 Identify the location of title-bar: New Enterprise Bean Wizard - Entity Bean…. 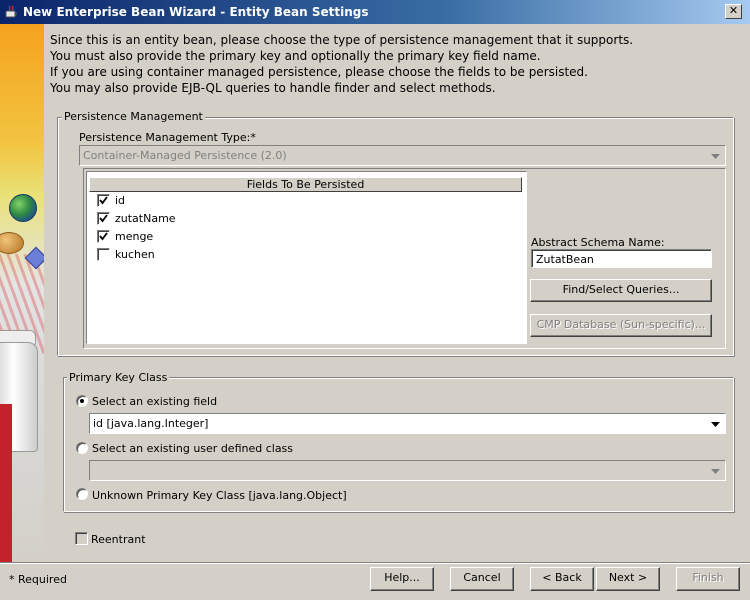
(375, 12).